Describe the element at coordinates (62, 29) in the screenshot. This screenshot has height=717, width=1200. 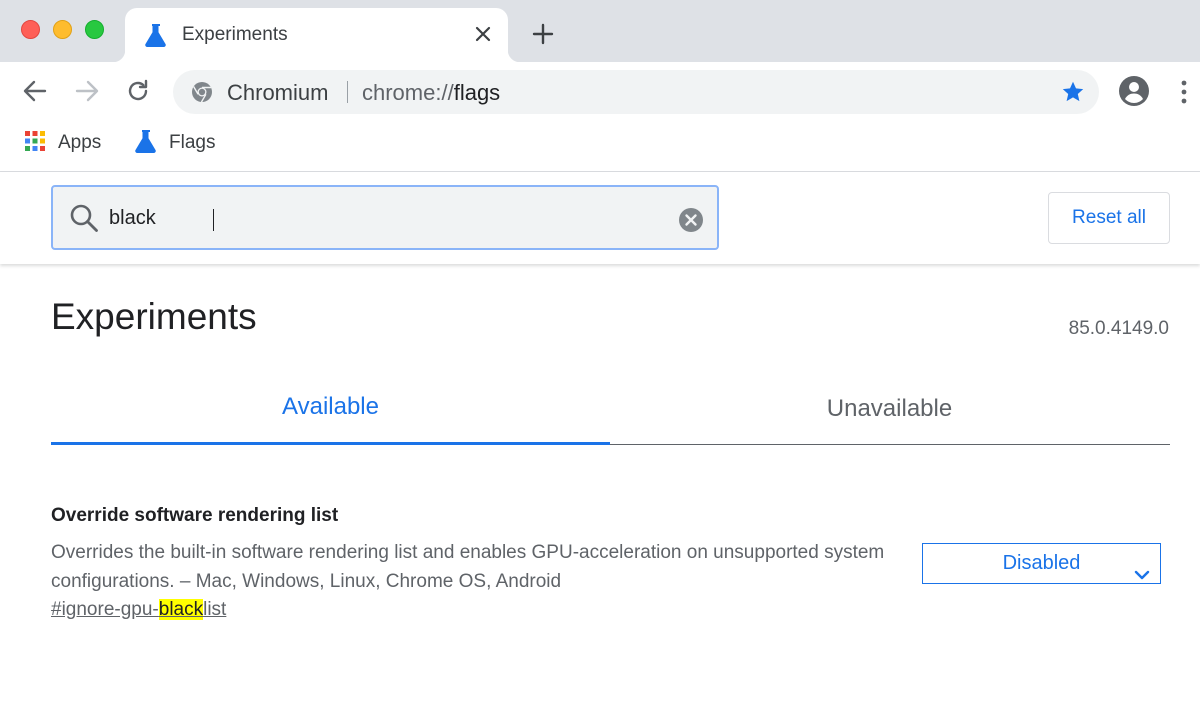
I see `minimize-window-button` at that location.